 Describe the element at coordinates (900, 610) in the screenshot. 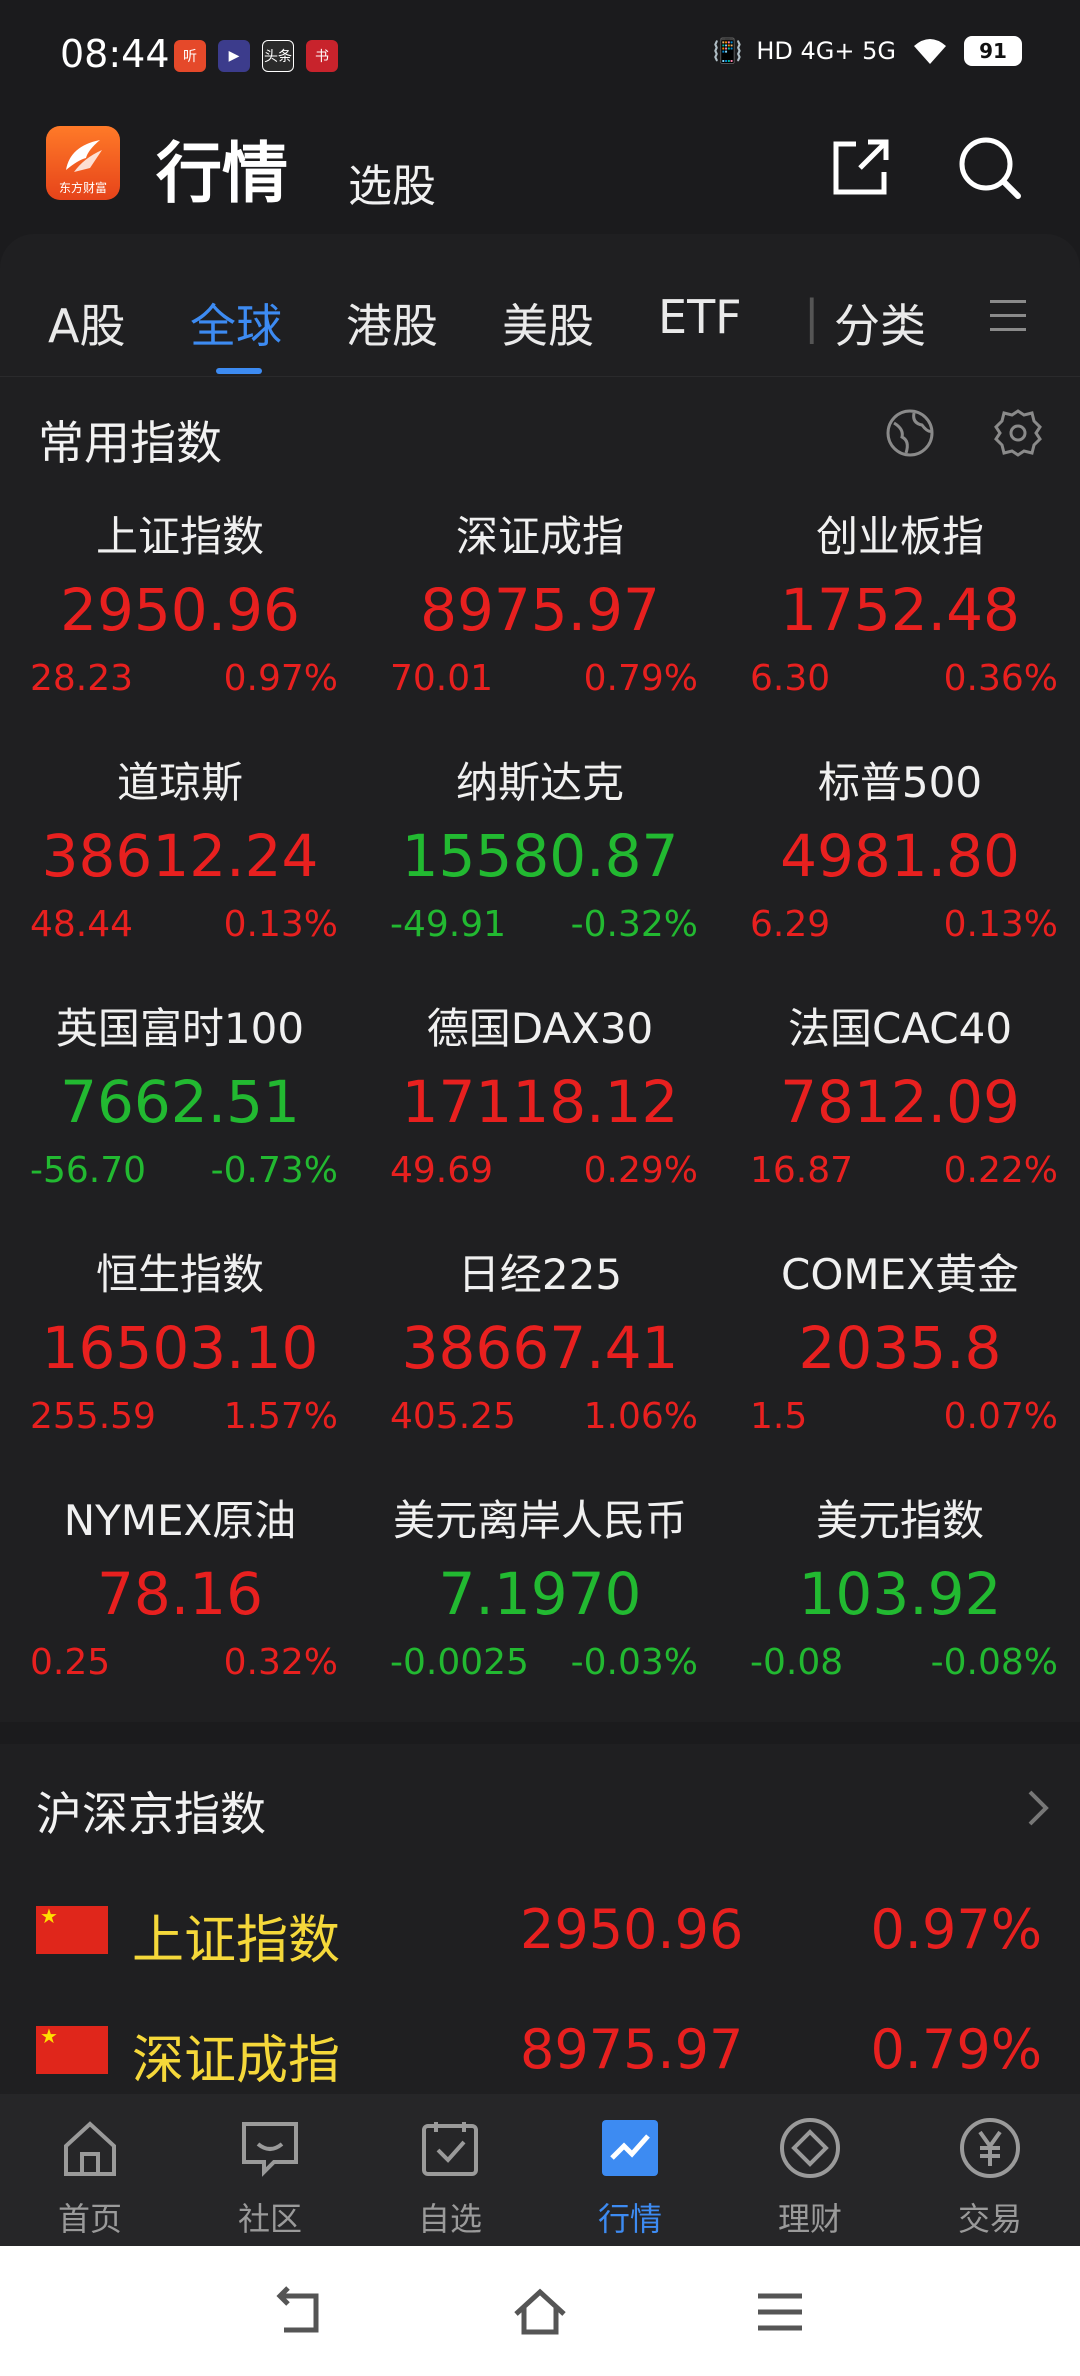

I see `index-price: 1752.48` at that location.